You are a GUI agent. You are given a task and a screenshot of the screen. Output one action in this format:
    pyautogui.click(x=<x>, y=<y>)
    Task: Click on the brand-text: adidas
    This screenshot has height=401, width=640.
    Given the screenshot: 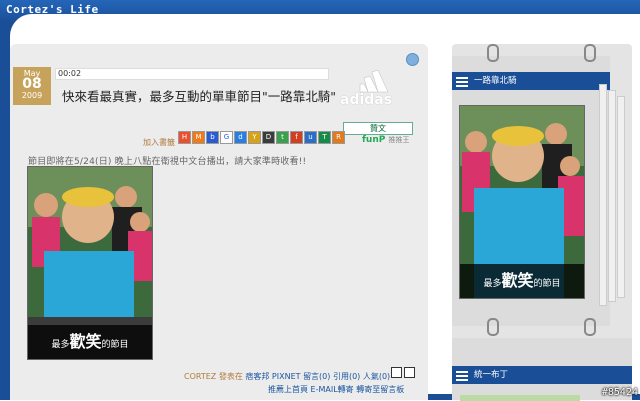 What is the action you would take?
    pyautogui.click(x=366, y=100)
    